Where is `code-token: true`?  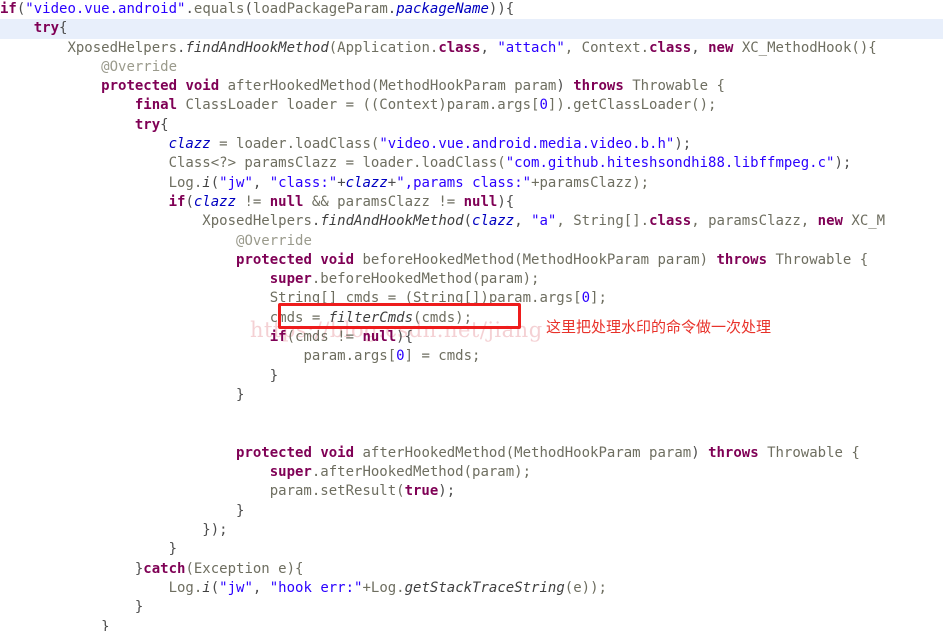
code-token: true is located at coordinates (421, 491).